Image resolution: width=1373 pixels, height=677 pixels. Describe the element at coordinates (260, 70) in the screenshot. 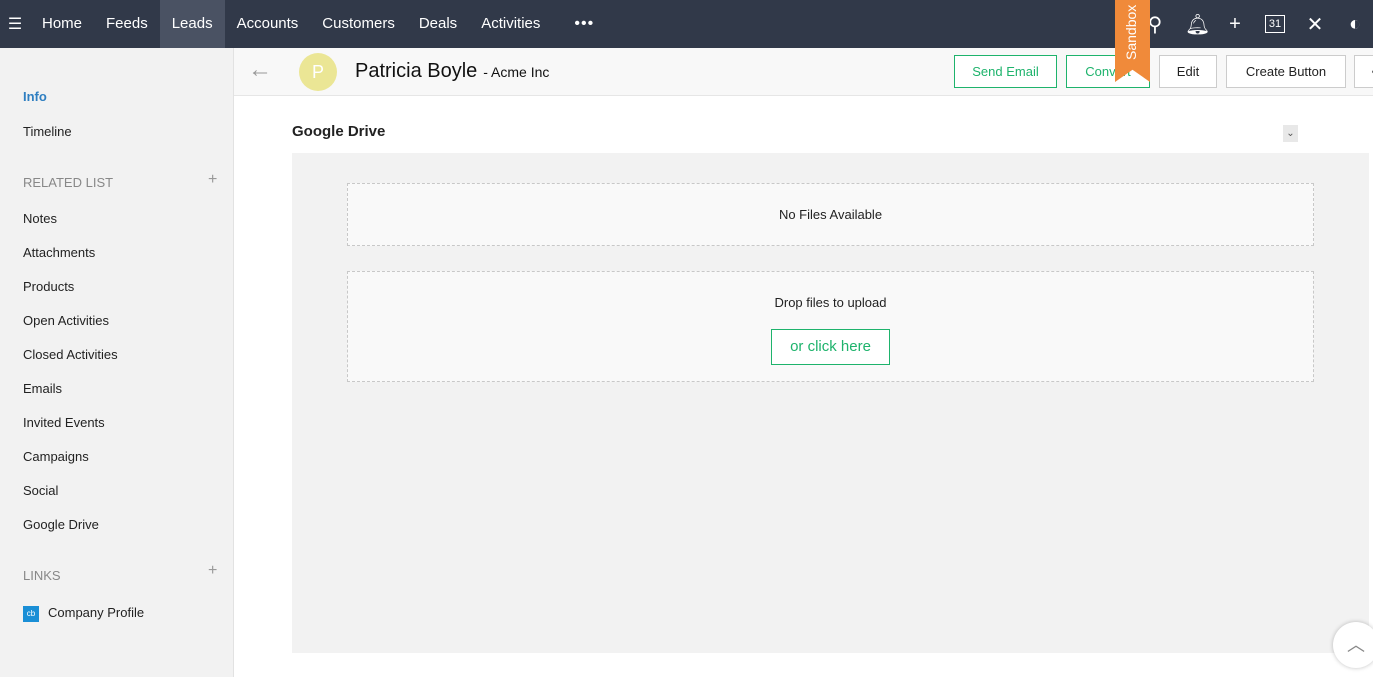

I see `back-arrow-icon: ←` at that location.